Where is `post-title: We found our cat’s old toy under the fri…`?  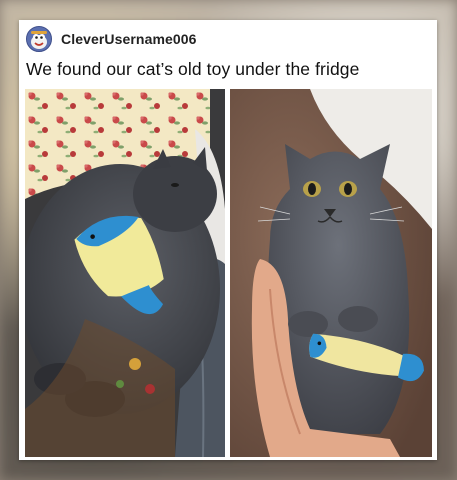
post-title: We found our cat’s old toy under the fri… is located at coordinates (193, 69).